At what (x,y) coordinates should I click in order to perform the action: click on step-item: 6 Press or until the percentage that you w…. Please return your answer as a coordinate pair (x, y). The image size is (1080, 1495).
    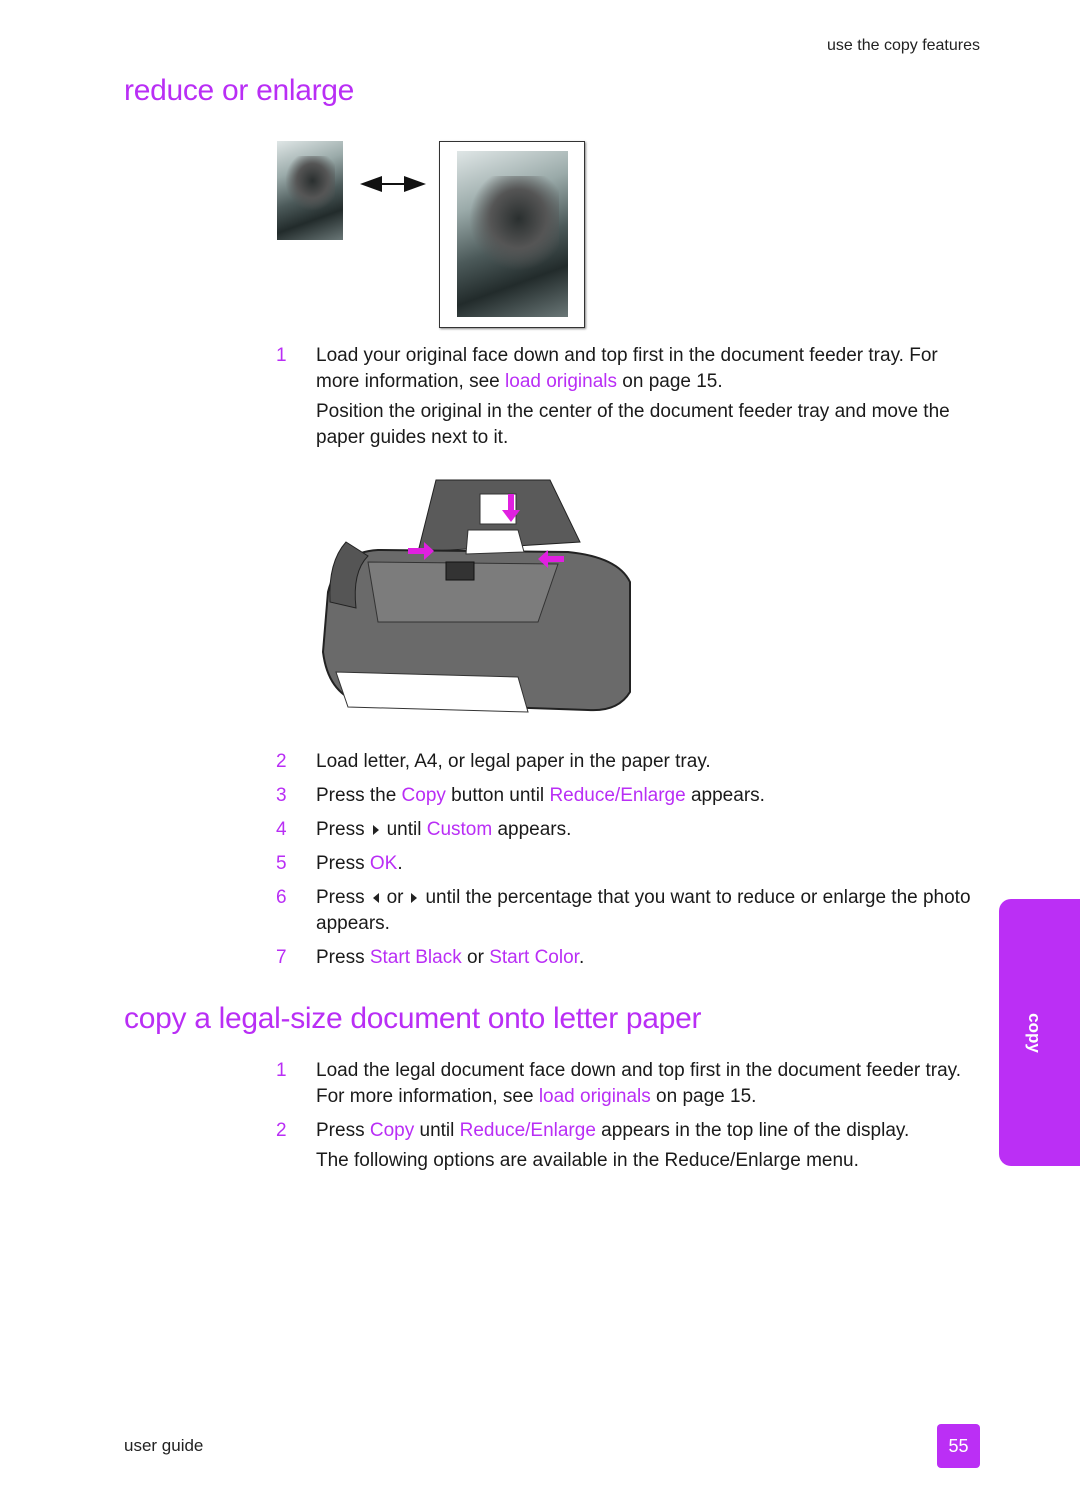
    Looking at the image, I should click on (626, 911).